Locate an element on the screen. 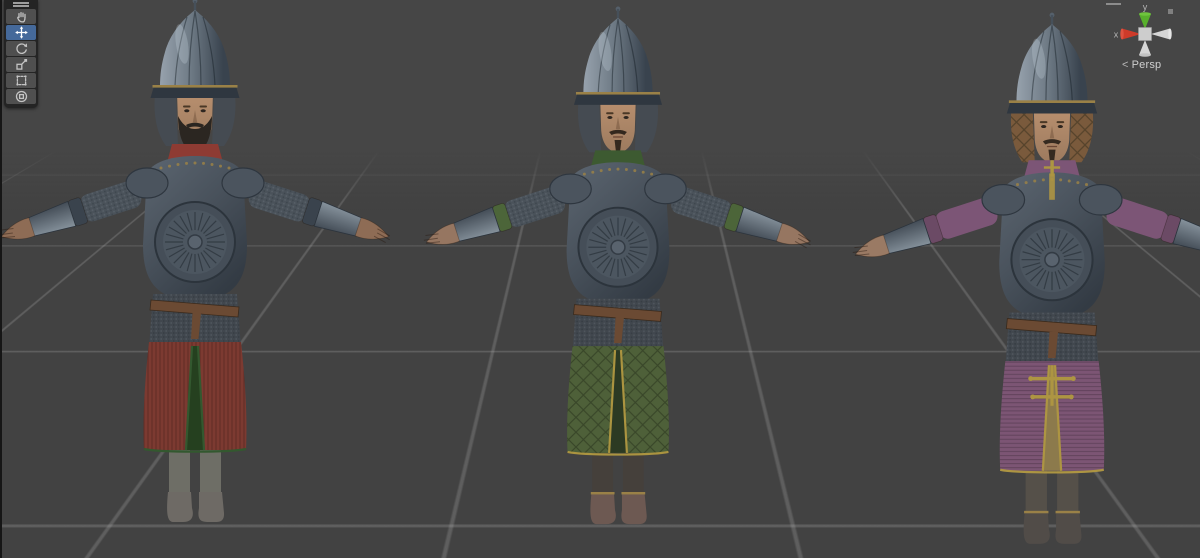 Image resolution: width=1200 pixels, height=558 pixels. window-edge is located at coordinates (1, 279).